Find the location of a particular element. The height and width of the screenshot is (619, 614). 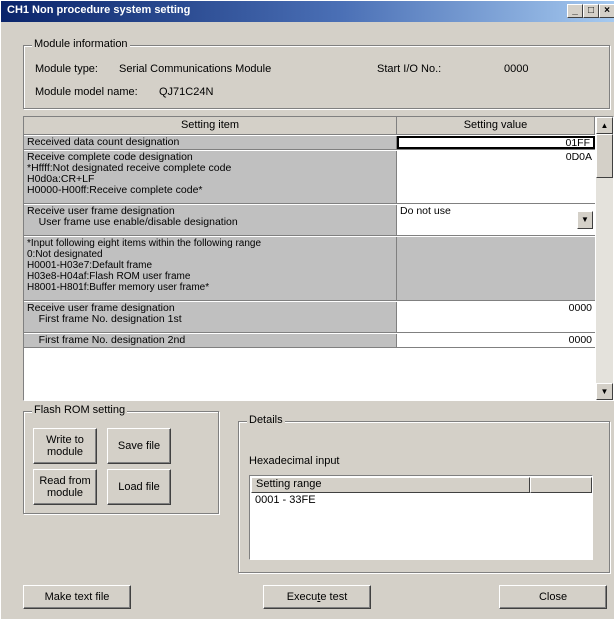

user-frame-select: Do not use ▼ is located at coordinates (496, 220).